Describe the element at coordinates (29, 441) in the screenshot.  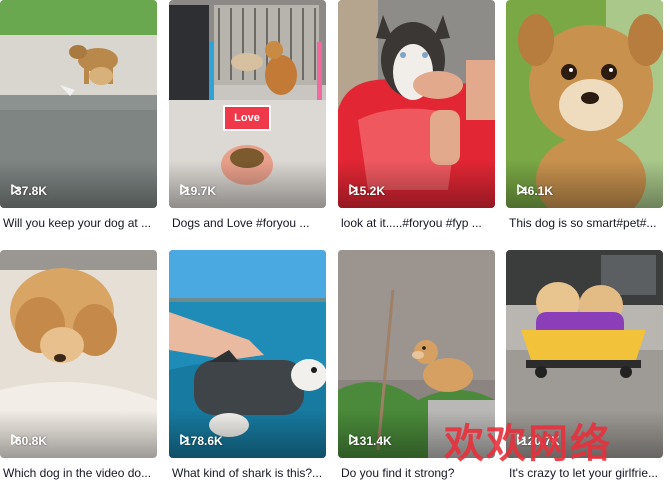
I see `view-count: 60.8K` at that location.